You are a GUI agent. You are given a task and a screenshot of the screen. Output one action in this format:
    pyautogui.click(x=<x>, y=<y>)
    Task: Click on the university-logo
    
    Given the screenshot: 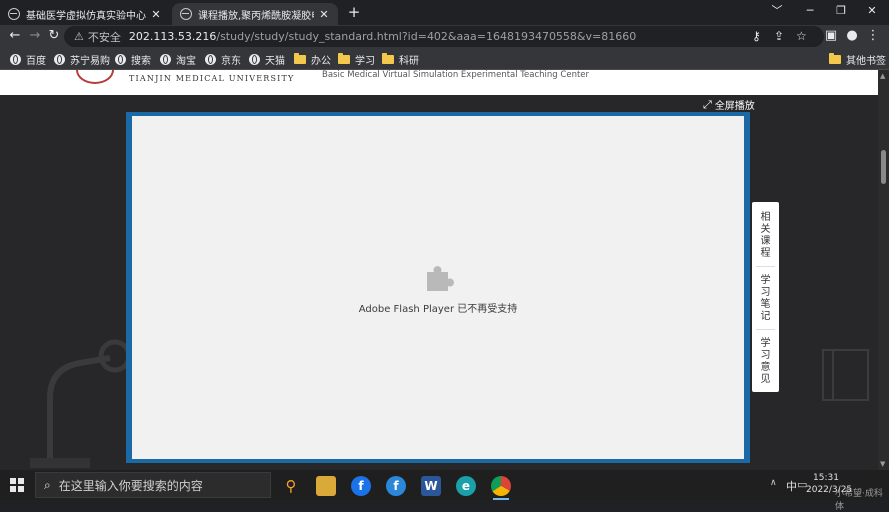 What is the action you would take?
    pyautogui.click(x=95, y=77)
    